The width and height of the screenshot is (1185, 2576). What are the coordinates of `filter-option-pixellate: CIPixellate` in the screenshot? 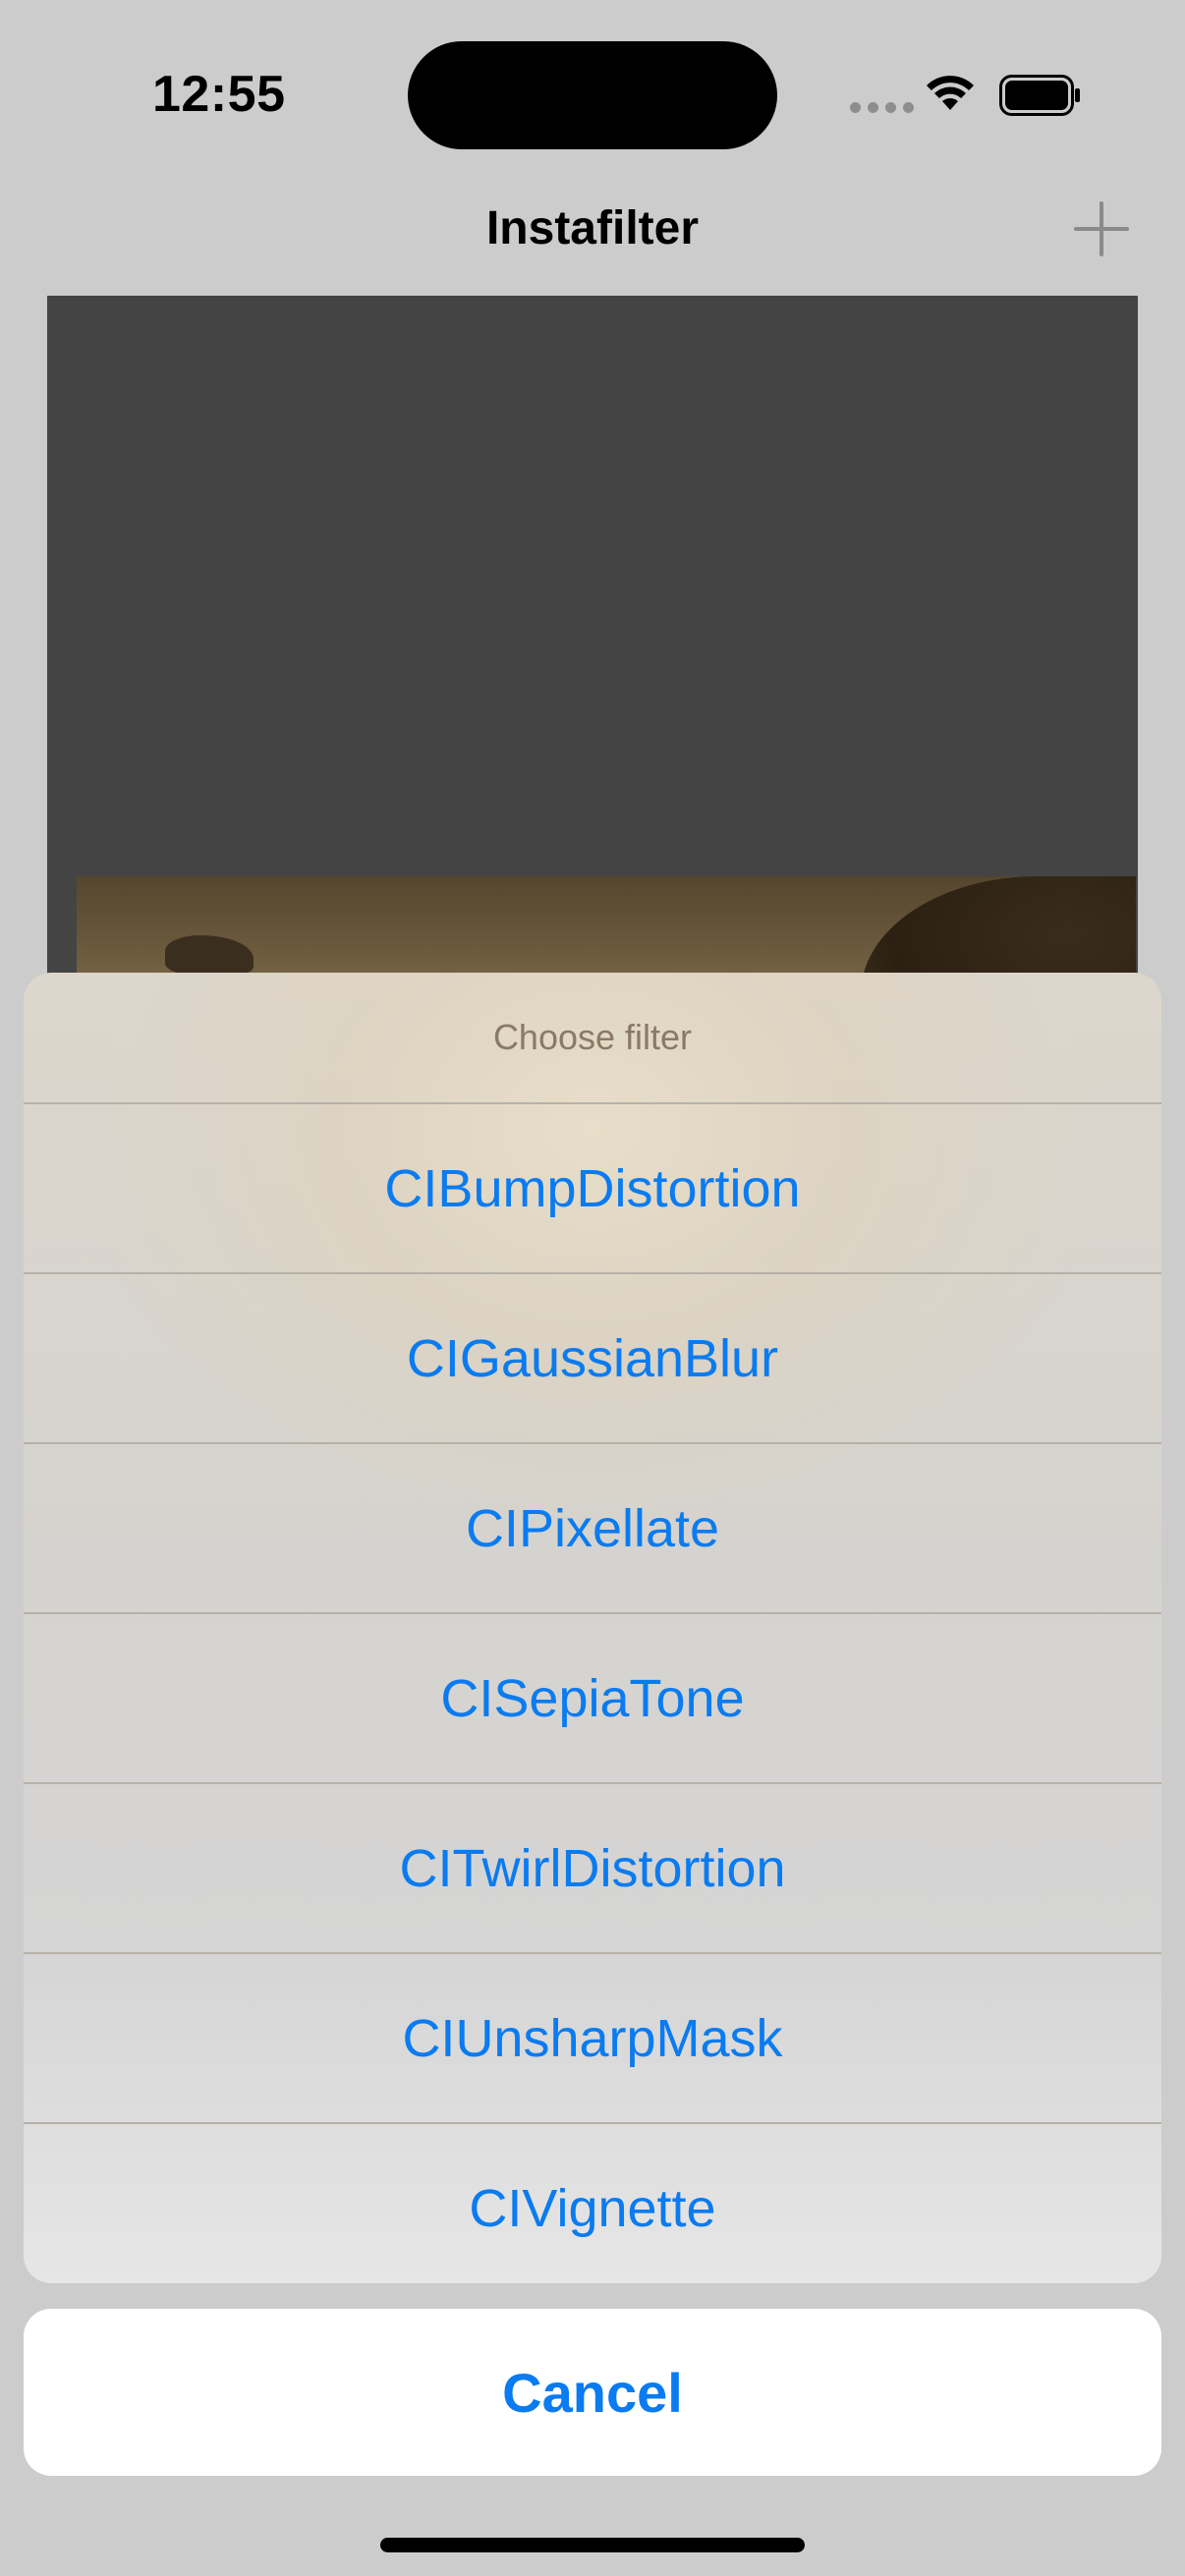 It's located at (592, 1527).